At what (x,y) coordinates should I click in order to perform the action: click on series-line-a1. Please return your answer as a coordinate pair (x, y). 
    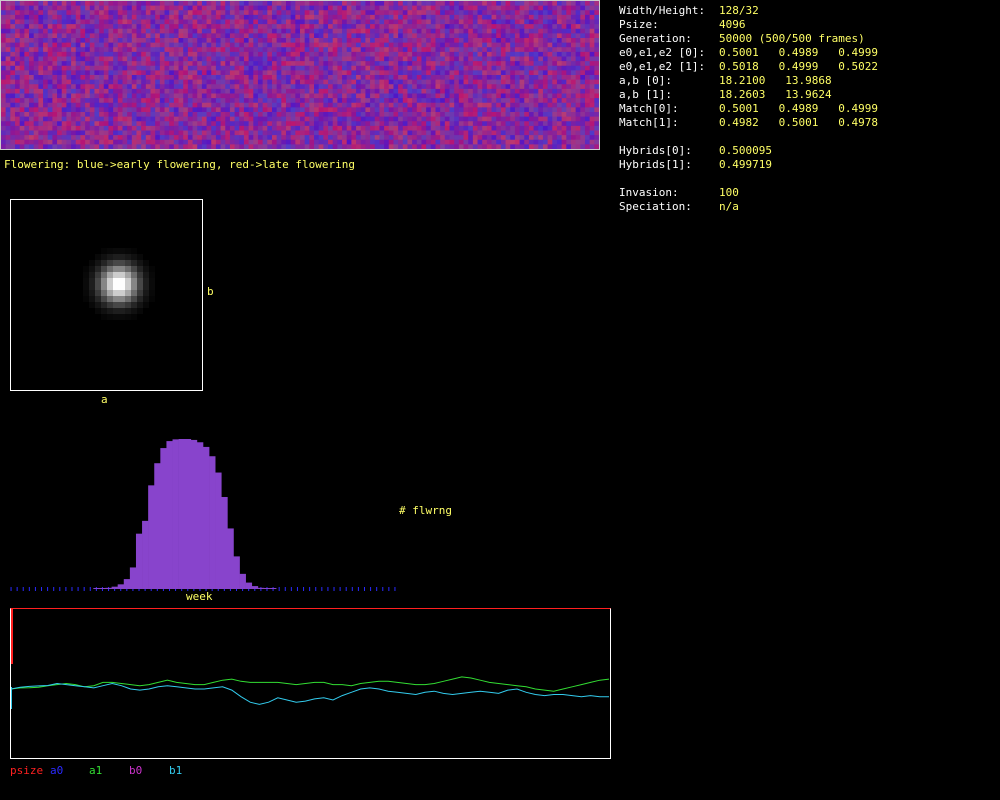
    Looking at the image, I should click on (310, 684).